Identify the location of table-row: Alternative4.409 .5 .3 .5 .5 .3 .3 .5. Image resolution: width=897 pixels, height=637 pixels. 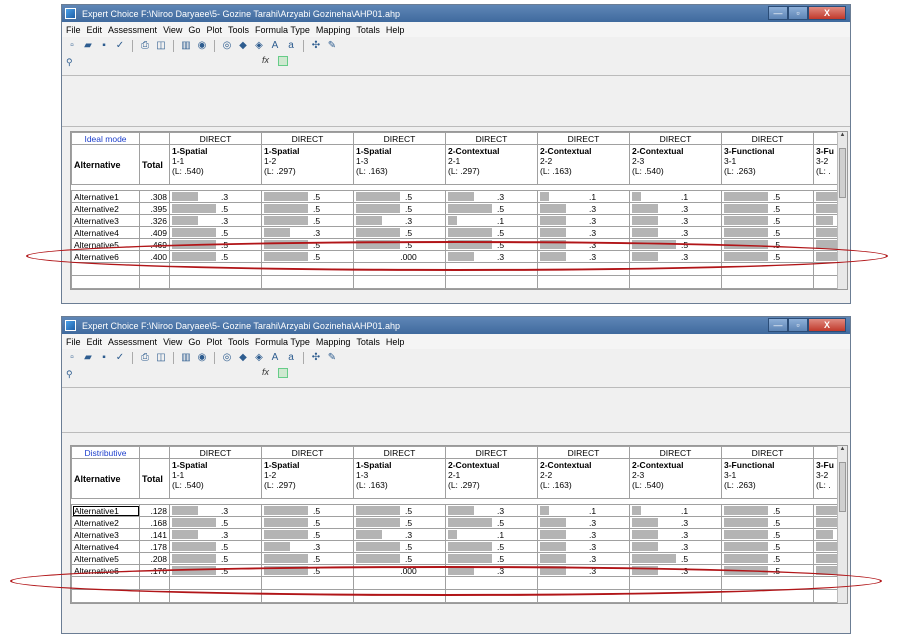
(459, 232).